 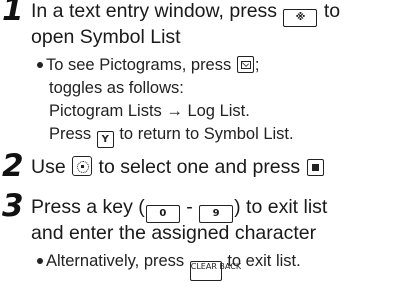 I want to click on step-number: 3, so click(x=13, y=206).